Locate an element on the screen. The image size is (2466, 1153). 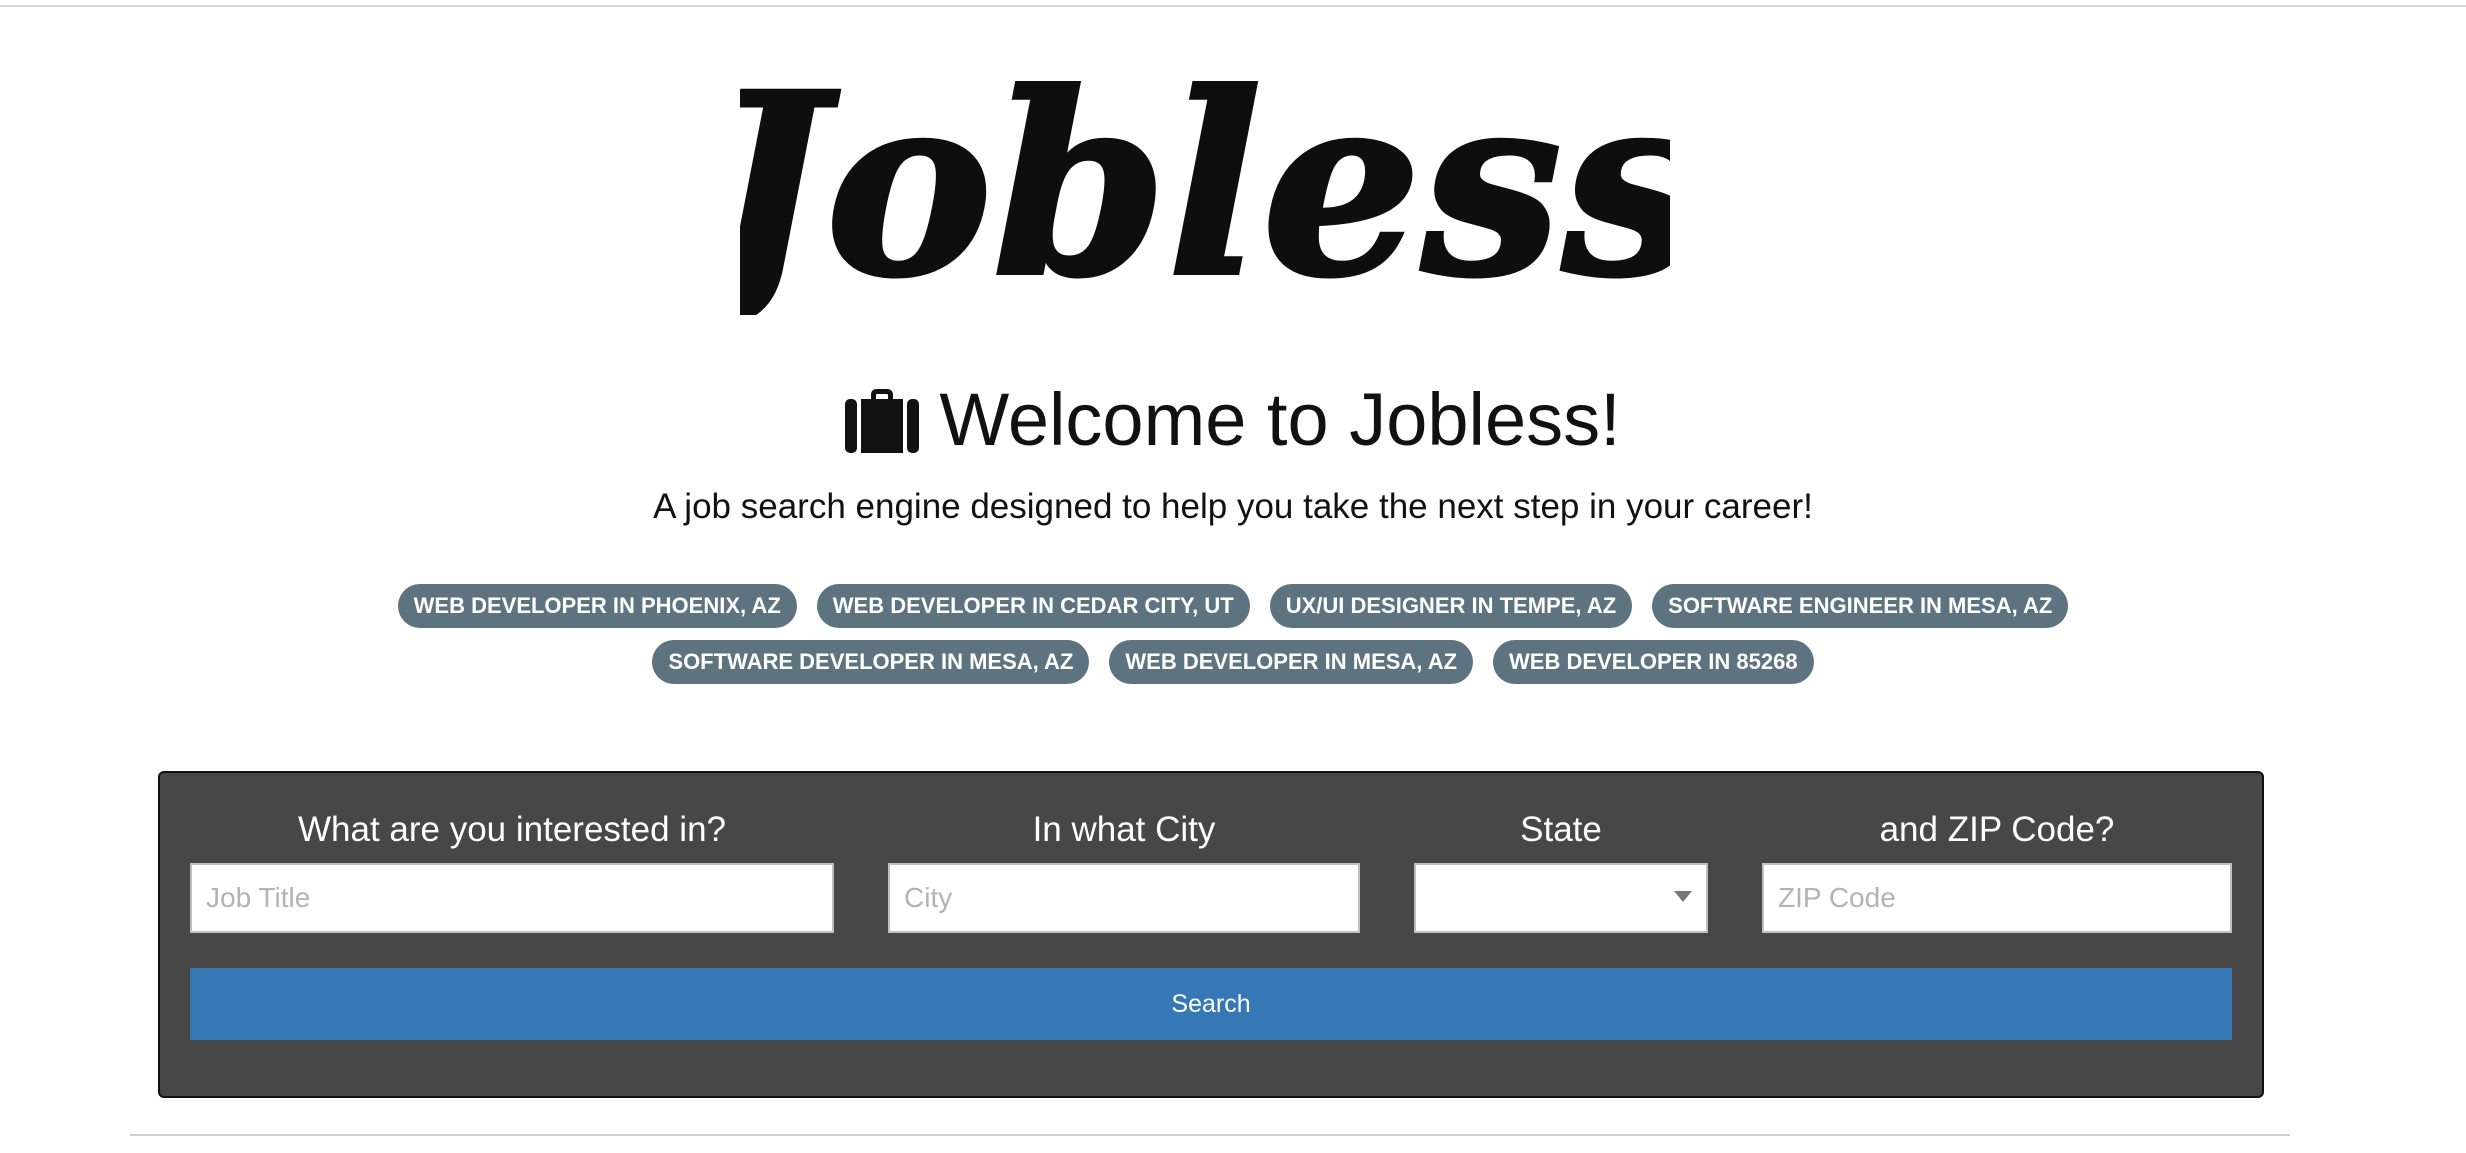
search-chip: SOFTWARE ENGINEER IN MESA, AZ is located at coordinates (1860, 606).